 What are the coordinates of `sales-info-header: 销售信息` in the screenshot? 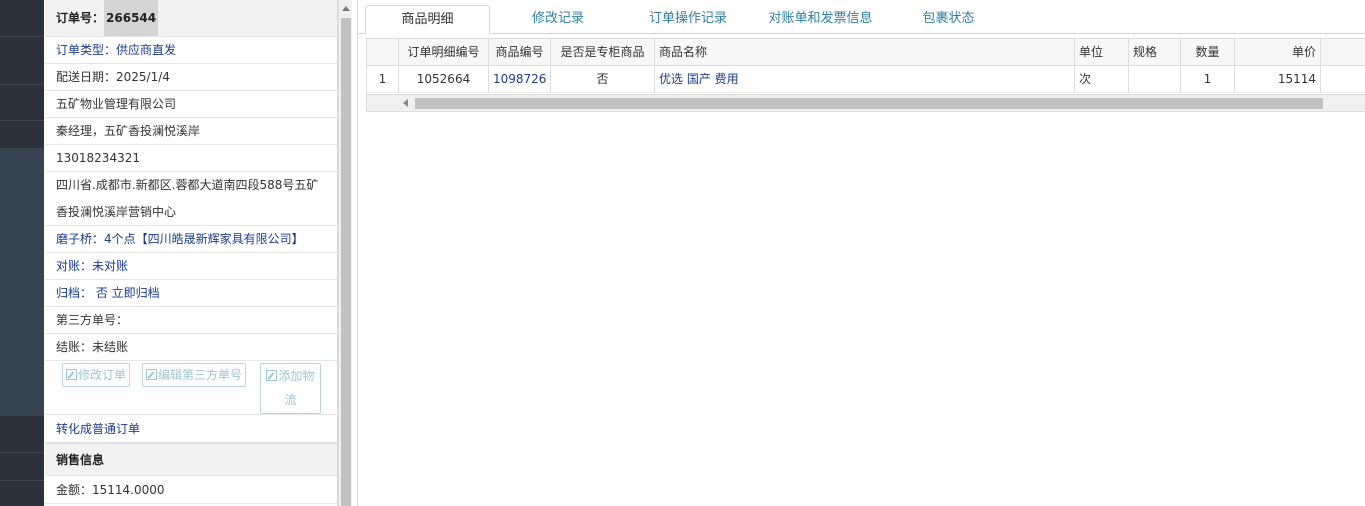 It's located at (191, 459).